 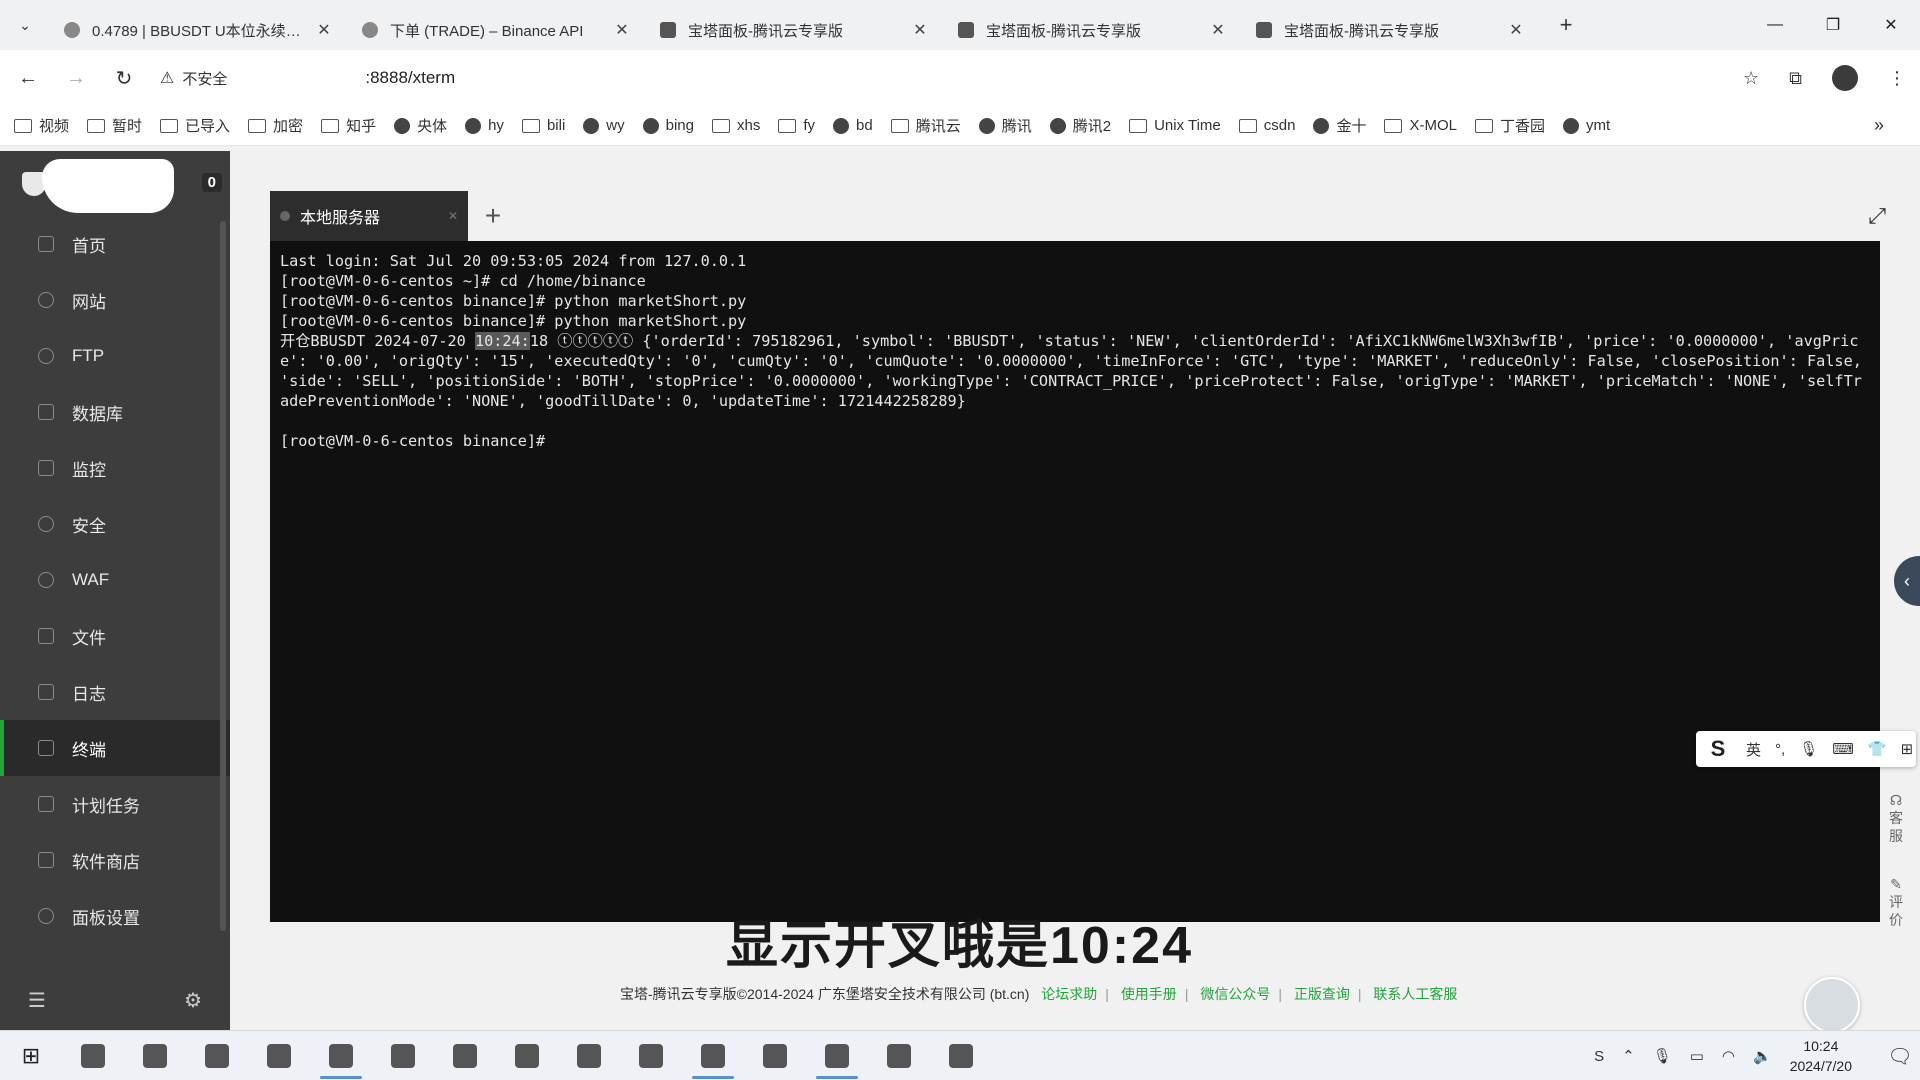 I want to click on bookmark-item: 腾讯, so click(x=1005, y=125).